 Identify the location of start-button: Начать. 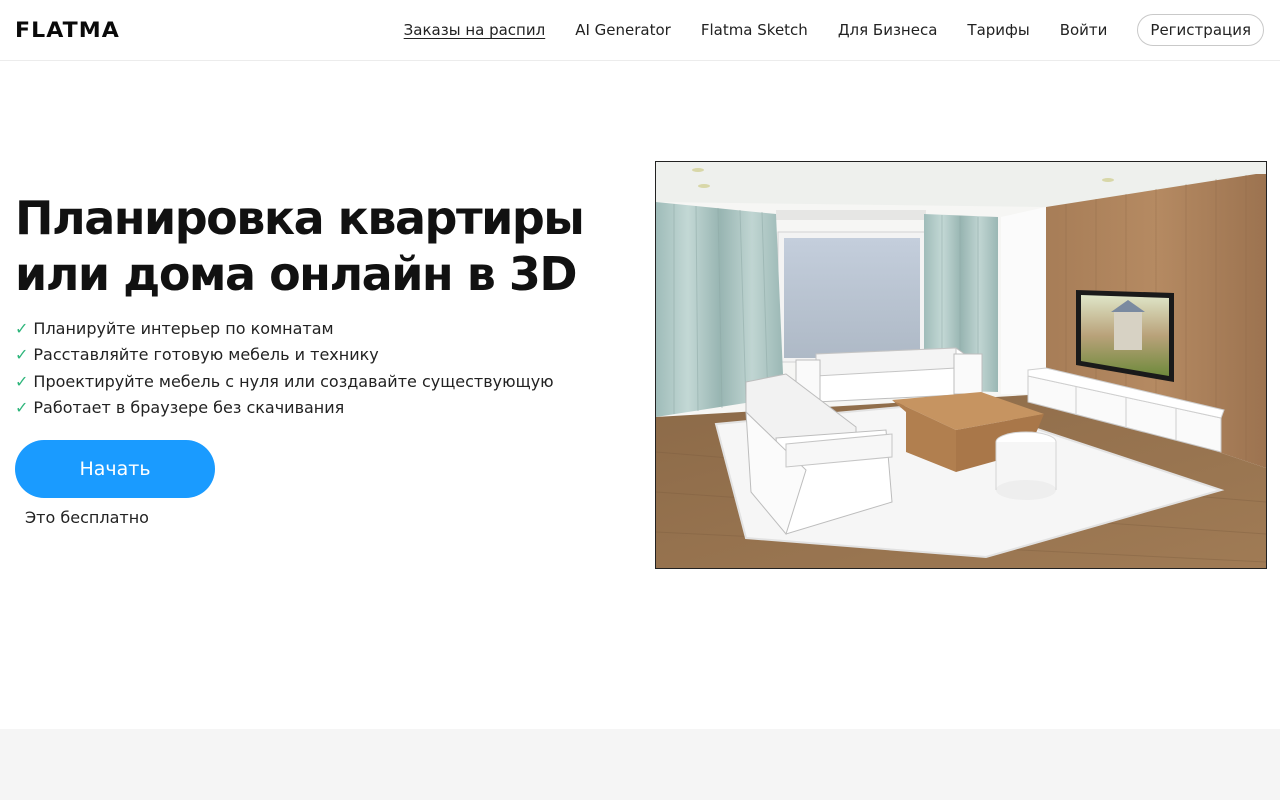
(115, 469).